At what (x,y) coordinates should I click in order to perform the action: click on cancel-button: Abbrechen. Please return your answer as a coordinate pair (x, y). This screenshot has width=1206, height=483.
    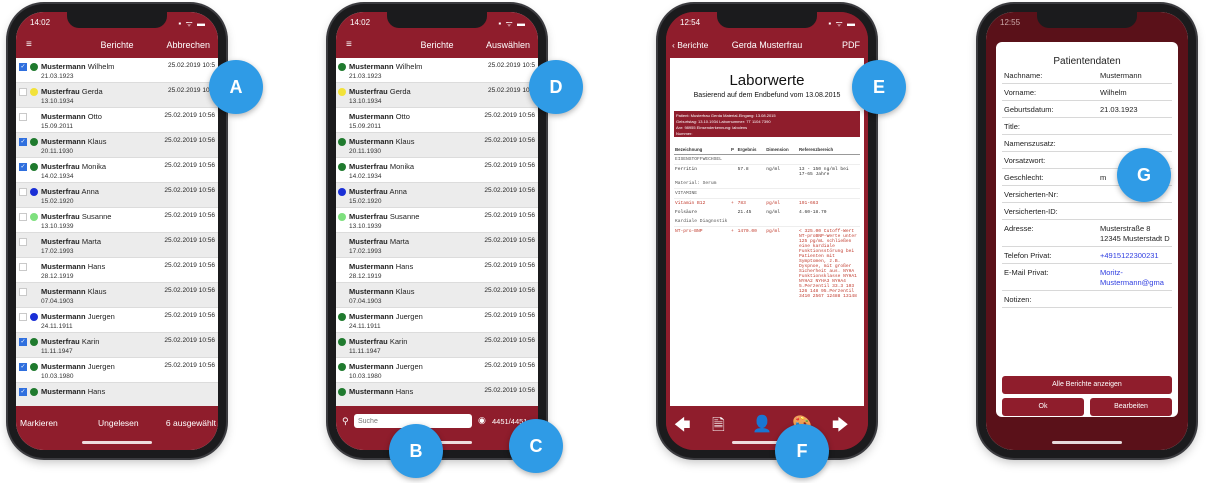
    Looking at the image, I should click on (188, 45).